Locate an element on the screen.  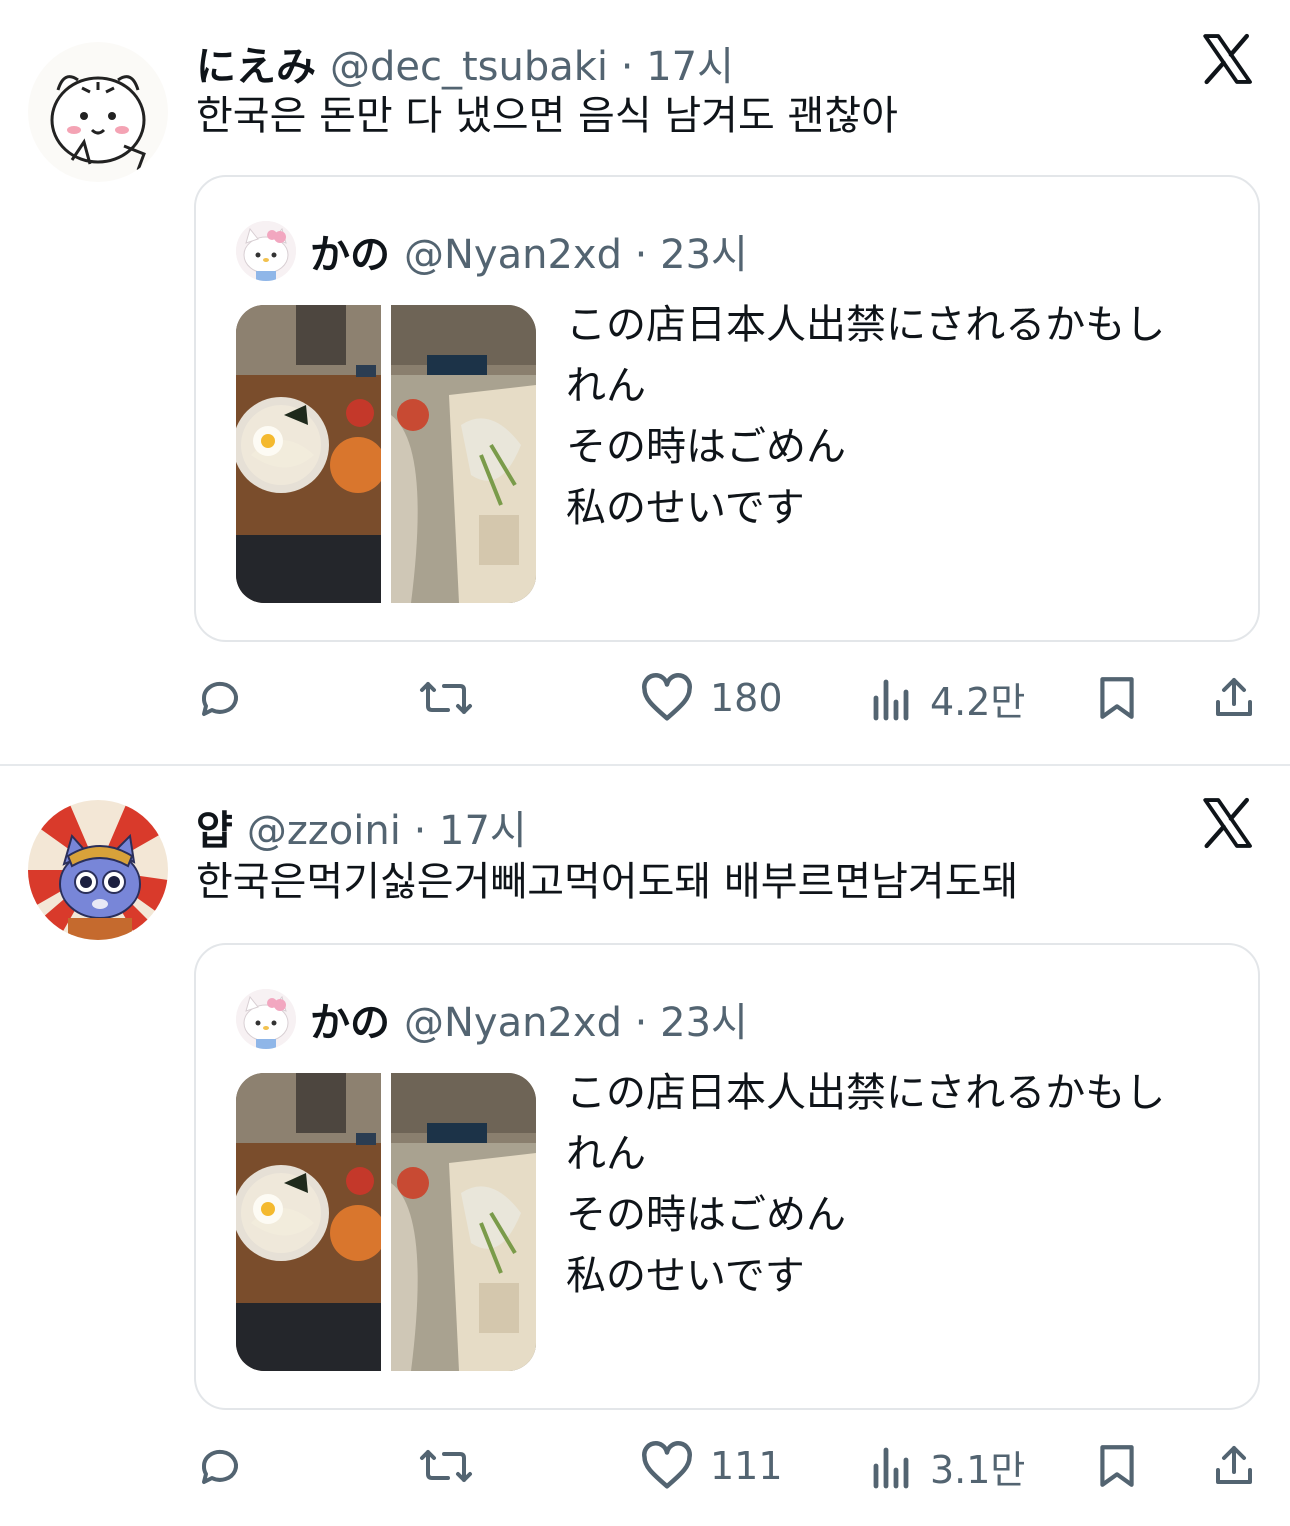
like-count: 111 is located at coordinates (746, 1466).